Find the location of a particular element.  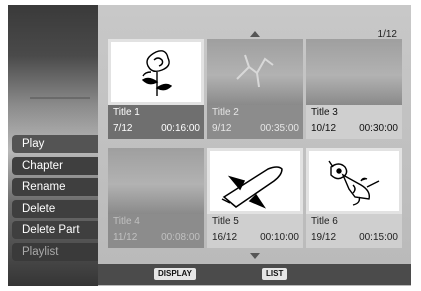

title-index: 9/12 is located at coordinates (222, 128).